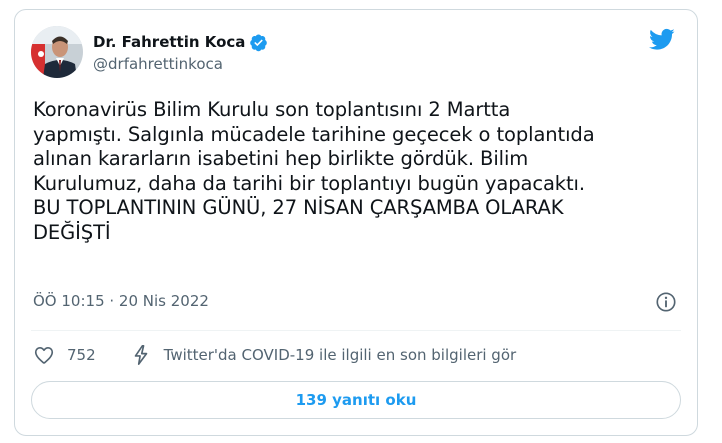 This screenshot has height=443, width=722. Describe the element at coordinates (356, 330) in the screenshot. I see `divider` at that location.